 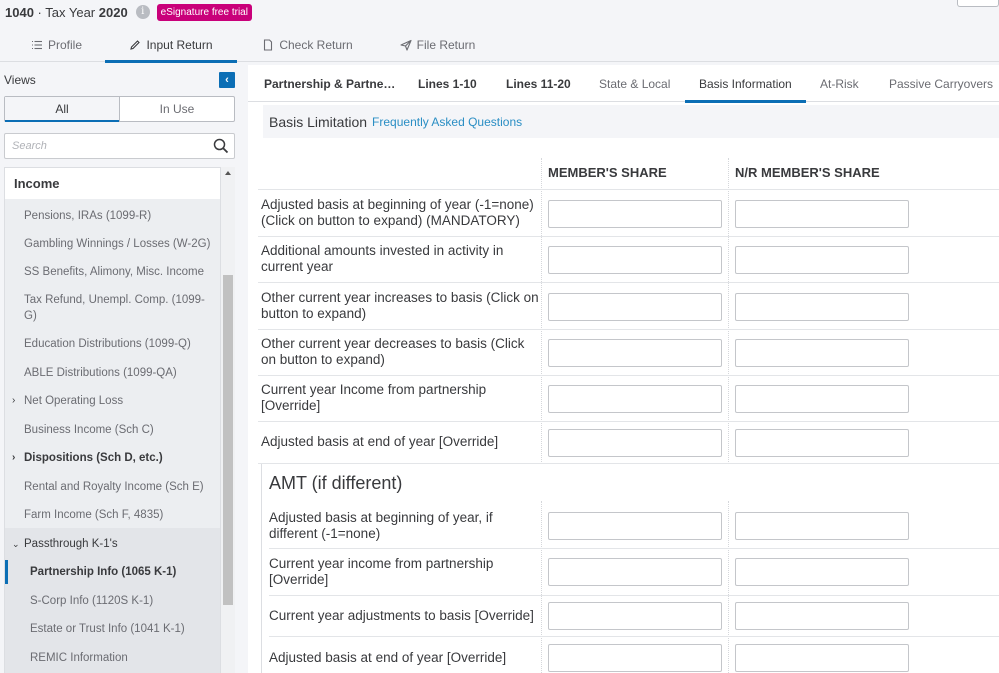 I want to click on nr-members-share-end-basis-input, so click(x=822, y=443).